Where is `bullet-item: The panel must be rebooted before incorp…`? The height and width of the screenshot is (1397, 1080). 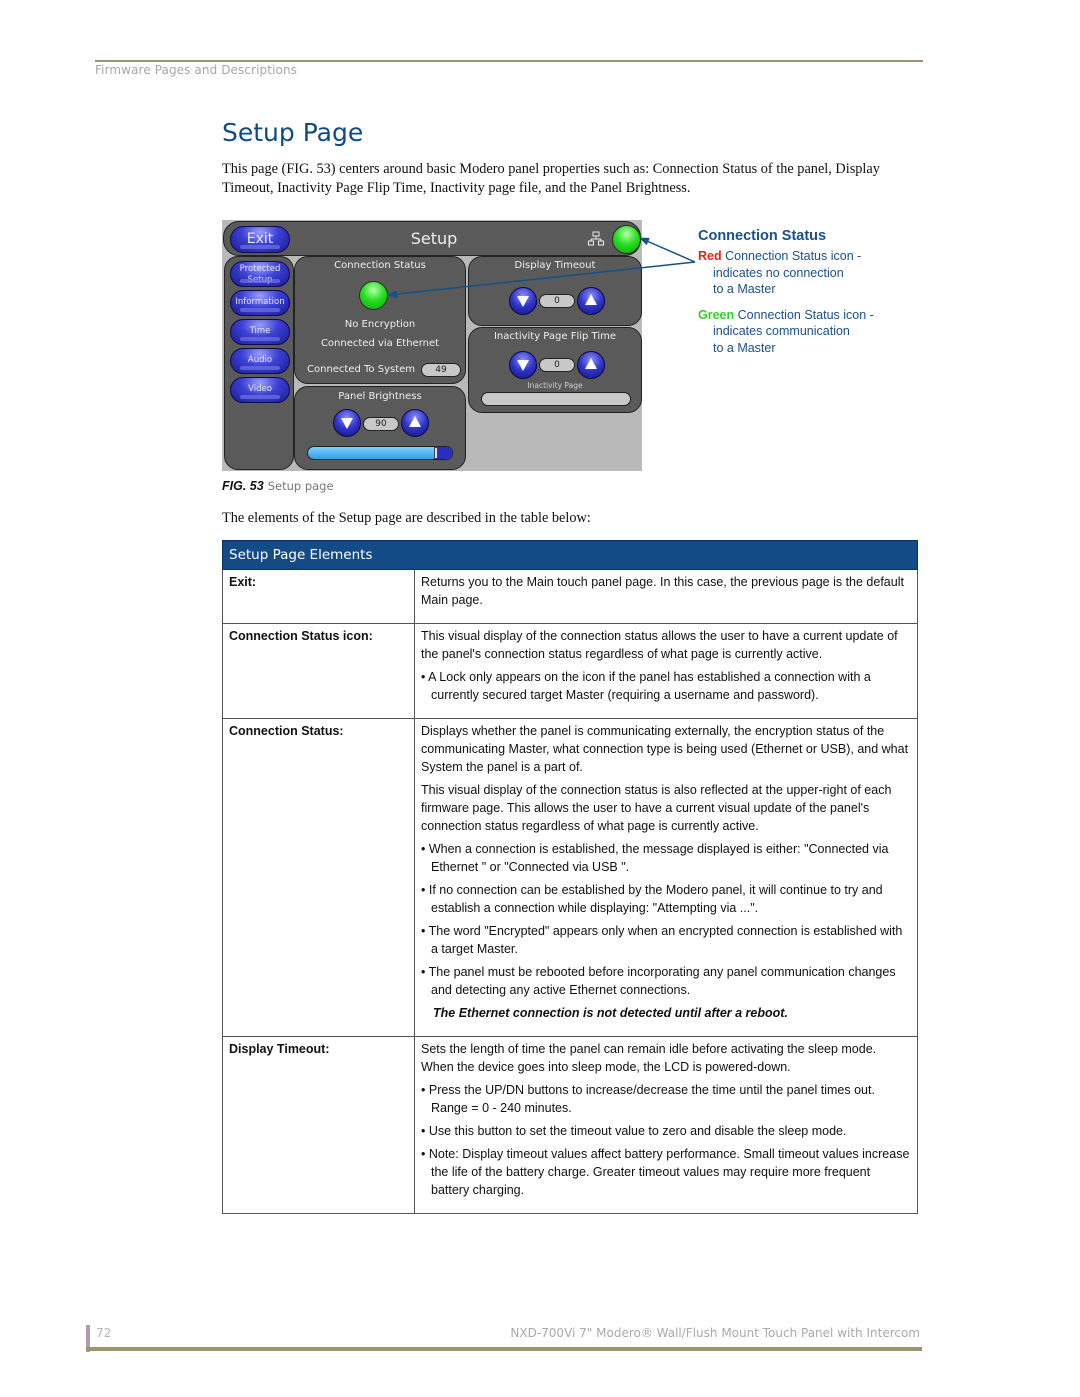 bullet-item: The panel must be rebooted before incorp… is located at coordinates (666, 981).